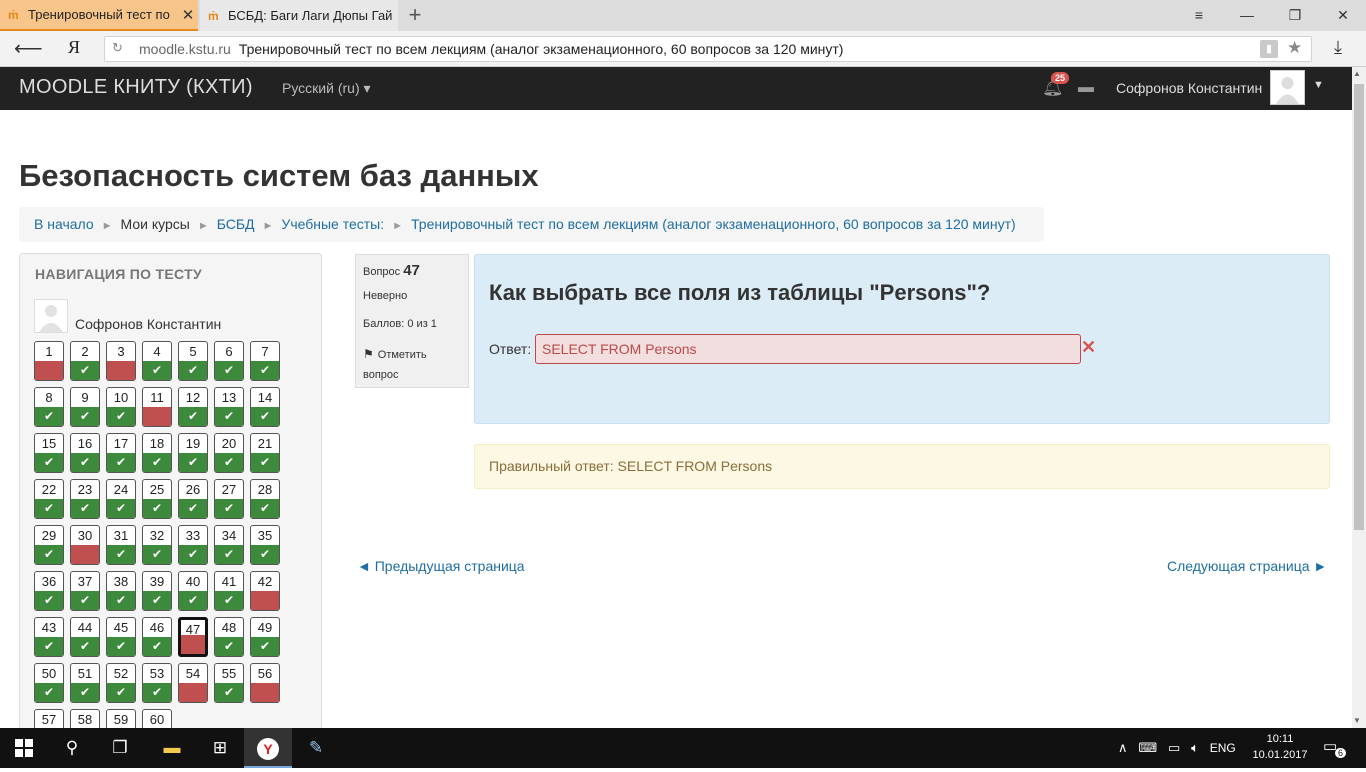 Image resolution: width=1366 pixels, height=772 pixels. I want to click on question-nav-button: 26 ✔, so click(193, 499).